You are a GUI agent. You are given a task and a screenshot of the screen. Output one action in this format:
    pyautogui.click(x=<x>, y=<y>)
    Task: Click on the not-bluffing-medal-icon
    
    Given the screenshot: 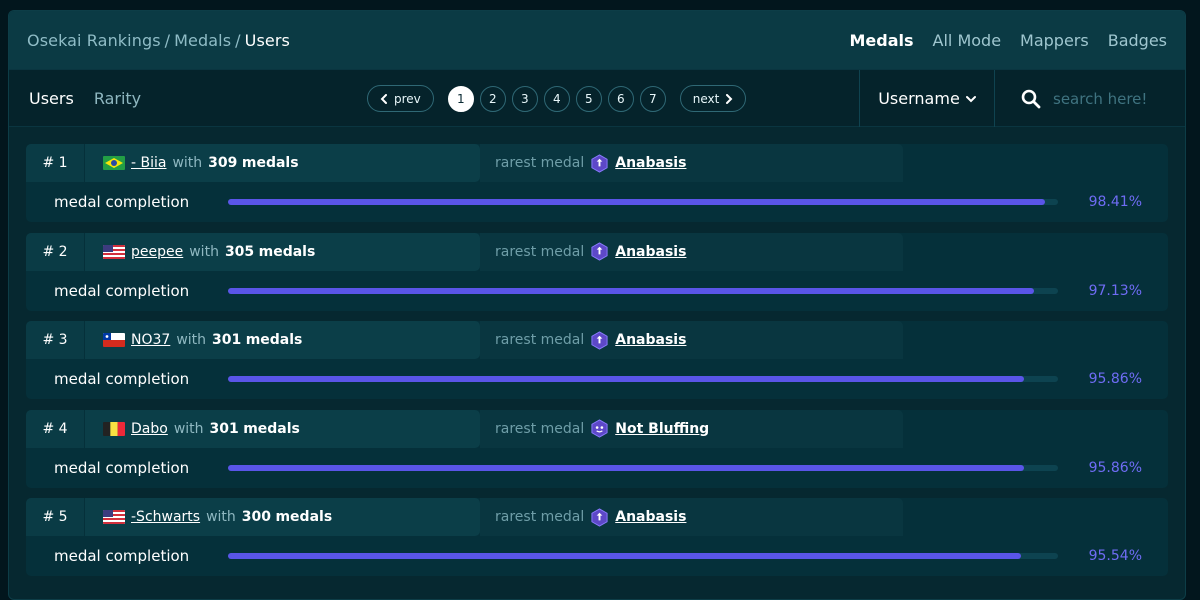 What is the action you would take?
    pyautogui.click(x=599, y=428)
    